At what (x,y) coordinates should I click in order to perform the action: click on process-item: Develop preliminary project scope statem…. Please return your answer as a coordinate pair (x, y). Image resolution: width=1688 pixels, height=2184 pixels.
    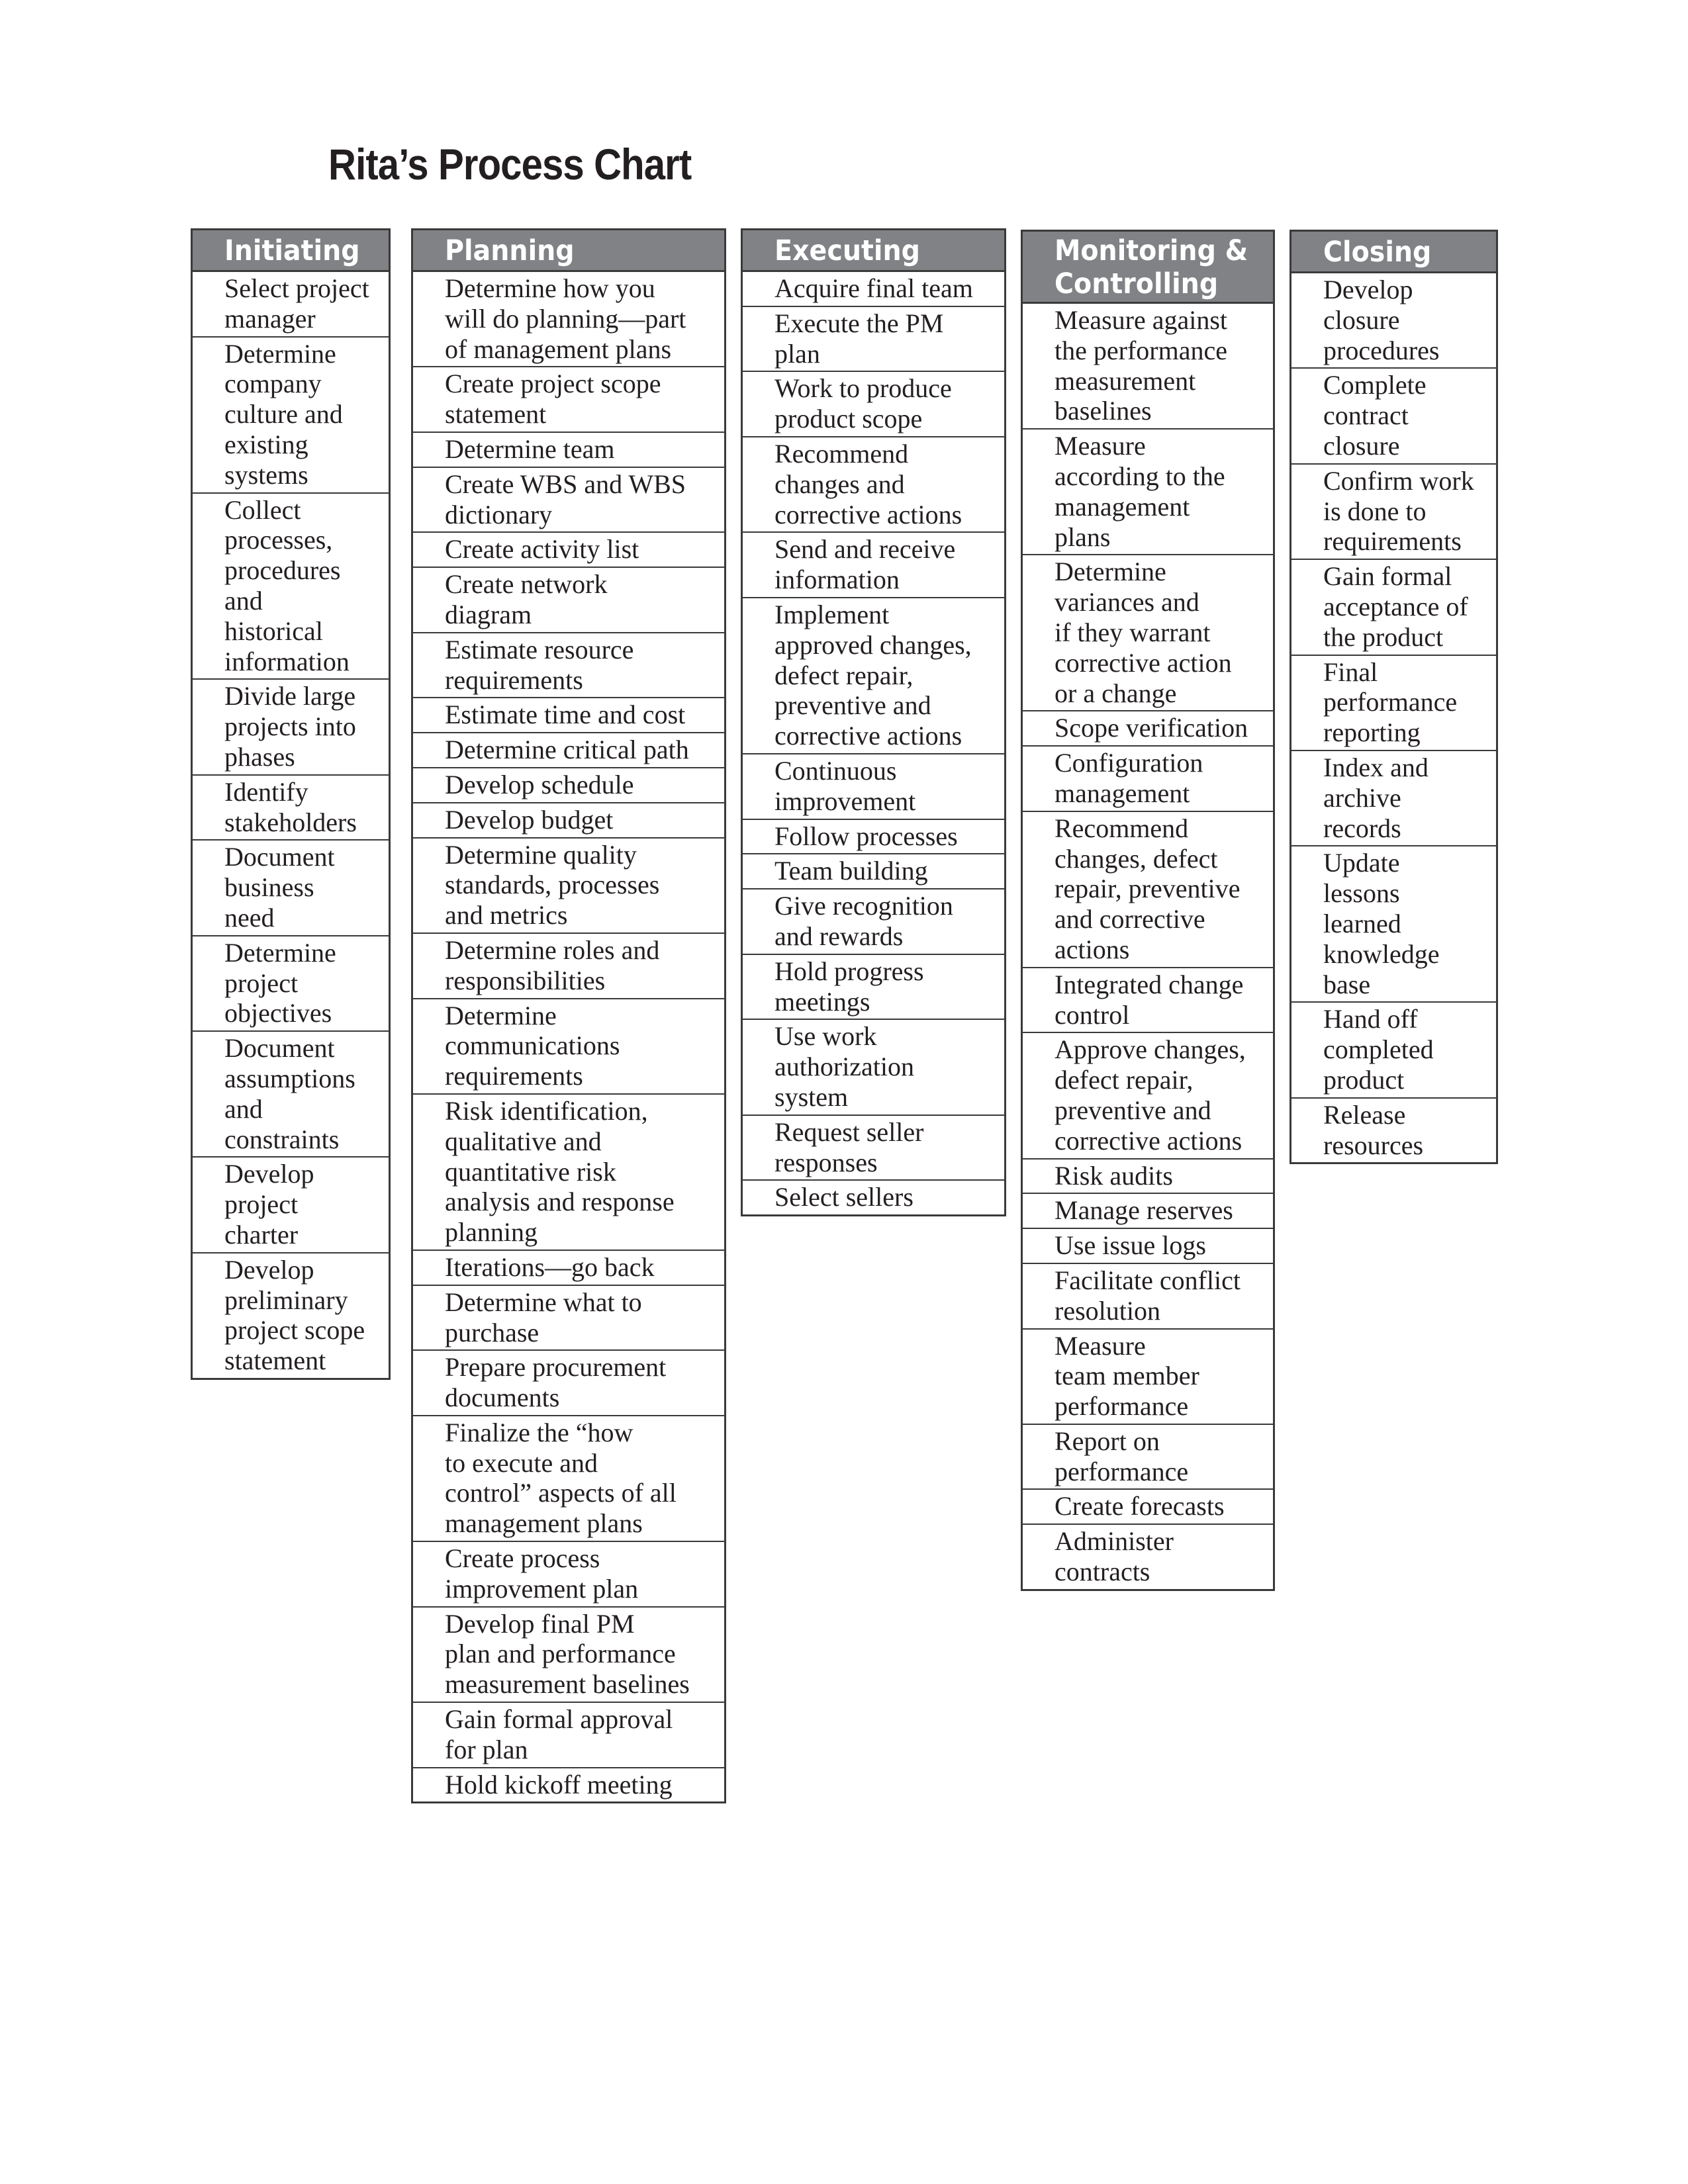
    Looking at the image, I should click on (294, 1315).